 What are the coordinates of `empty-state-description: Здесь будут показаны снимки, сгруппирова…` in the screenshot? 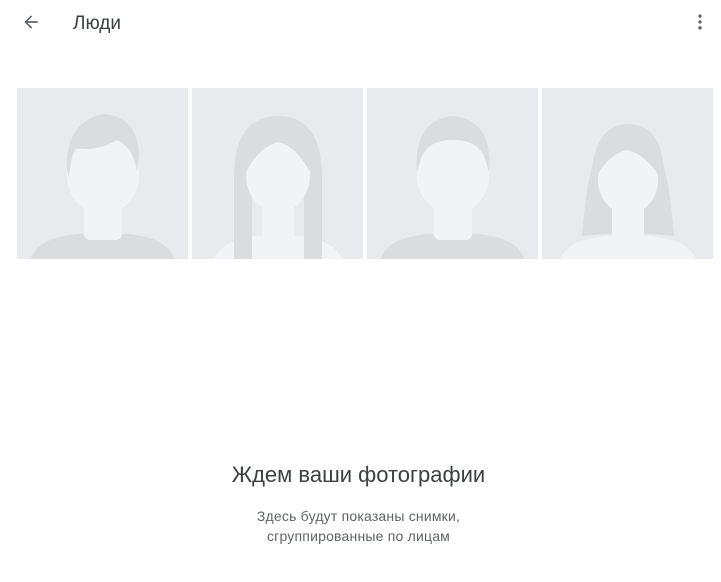 It's located at (358, 526).